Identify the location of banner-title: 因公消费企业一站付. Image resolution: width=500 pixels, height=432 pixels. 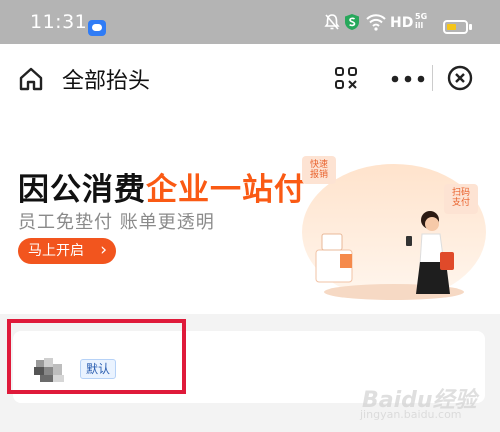
(162, 186).